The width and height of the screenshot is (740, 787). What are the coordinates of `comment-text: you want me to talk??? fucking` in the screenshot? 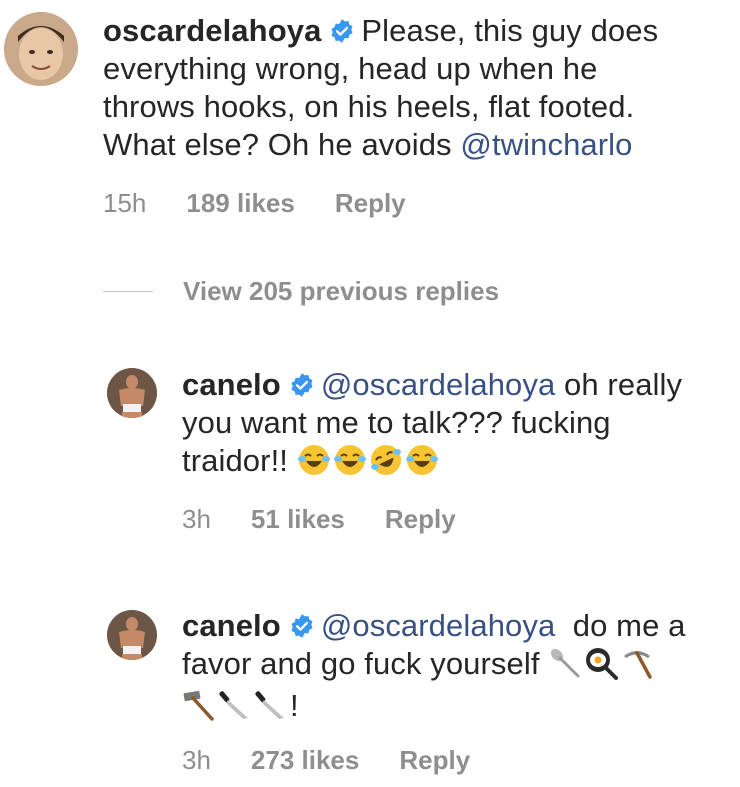 It's located at (396, 422).